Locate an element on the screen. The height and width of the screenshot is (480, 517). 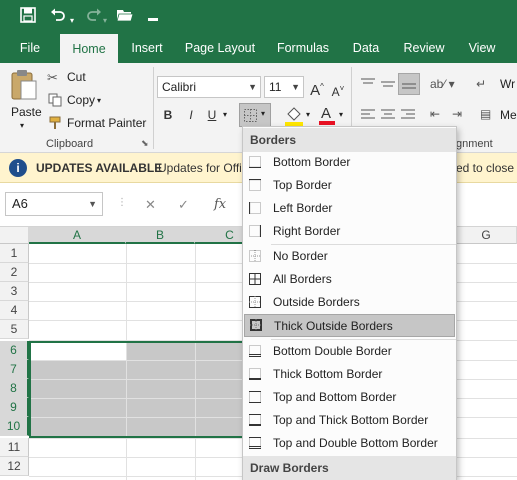
paste-label: Paste is located at coordinates (26, 112).